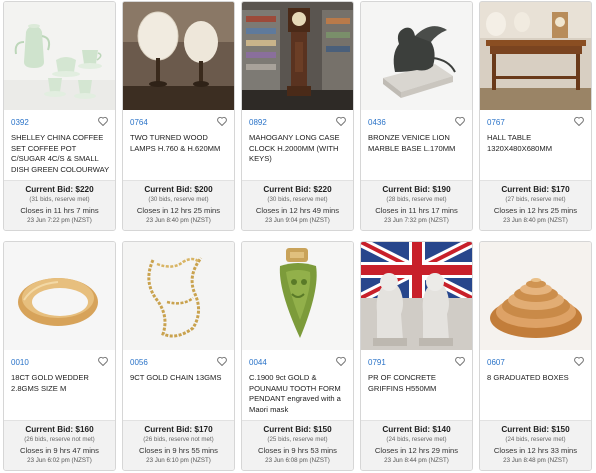 The height and width of the screenshot is (473, 596). What do you see at coordinates (178, 296) in the screenshot?
I see `lot-photo-gold-chain` at bounding box center [178, 296].